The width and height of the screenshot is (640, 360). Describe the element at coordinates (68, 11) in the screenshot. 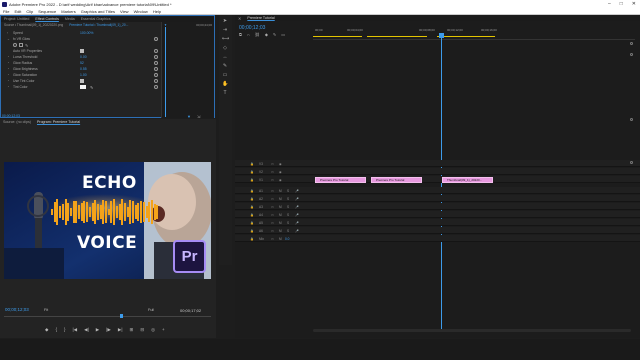

I see `menu-markers: Markers` at that location.